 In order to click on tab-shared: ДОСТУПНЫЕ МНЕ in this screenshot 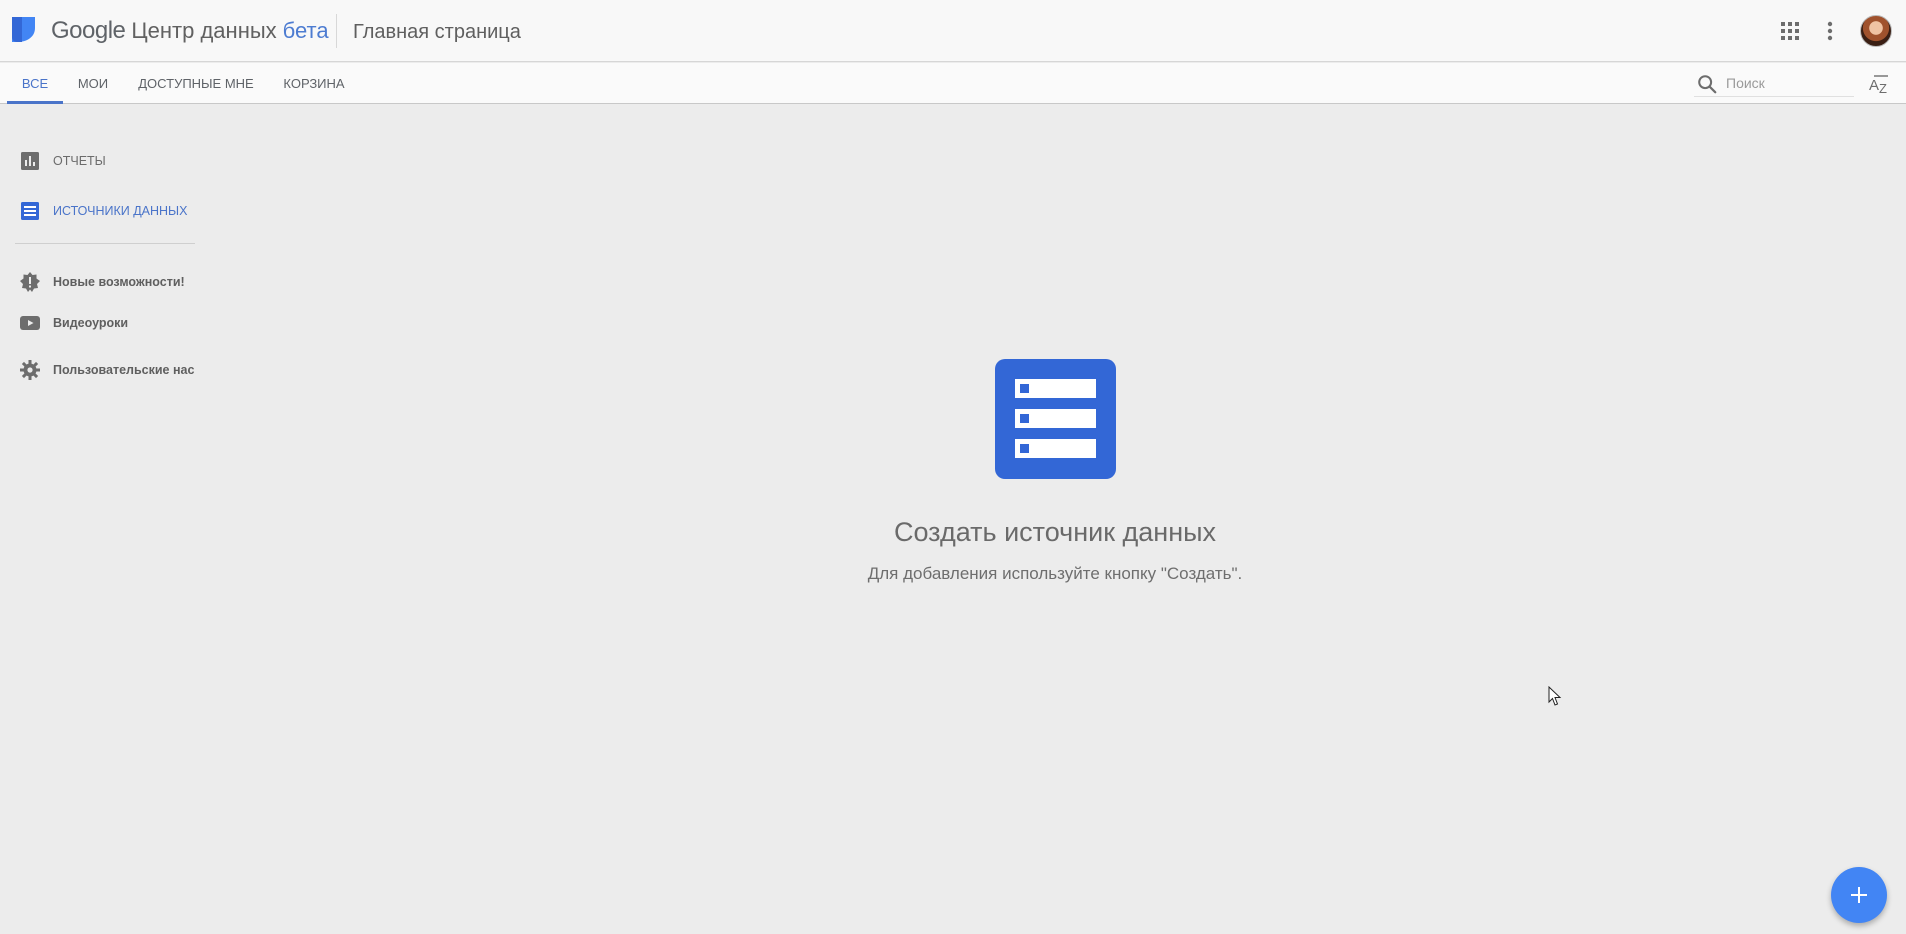, I will do `click(196, 83)`.